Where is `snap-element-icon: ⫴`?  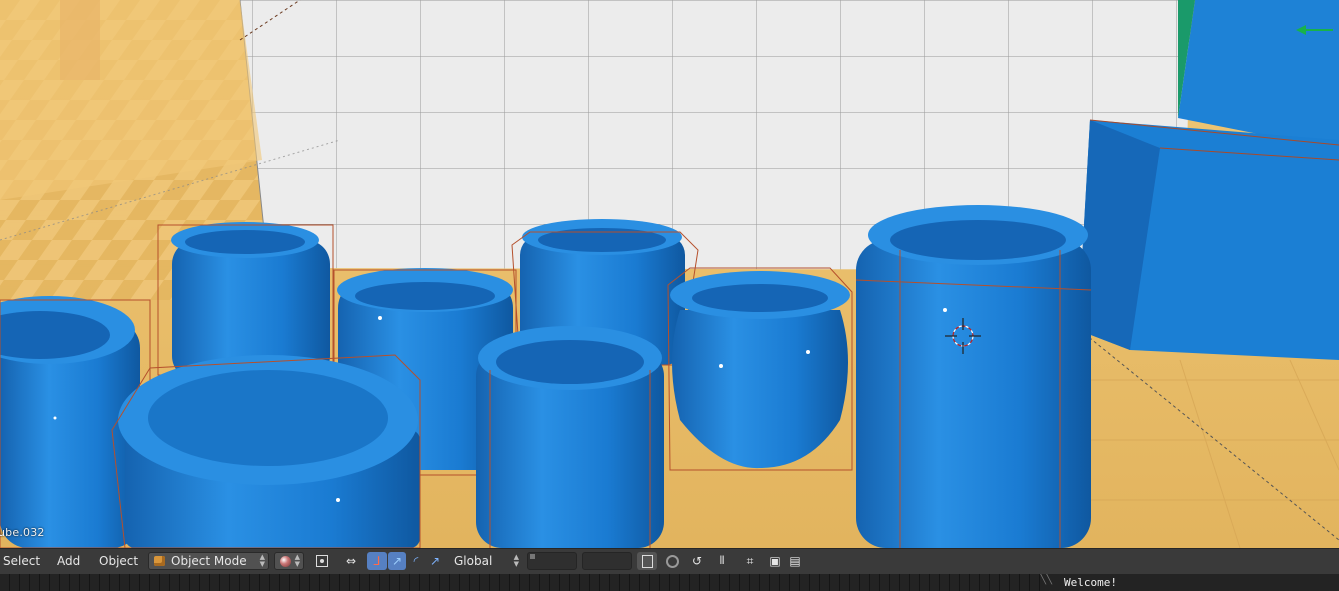 snap-element-icon: ⫴ is located at coordinates (722, 560).